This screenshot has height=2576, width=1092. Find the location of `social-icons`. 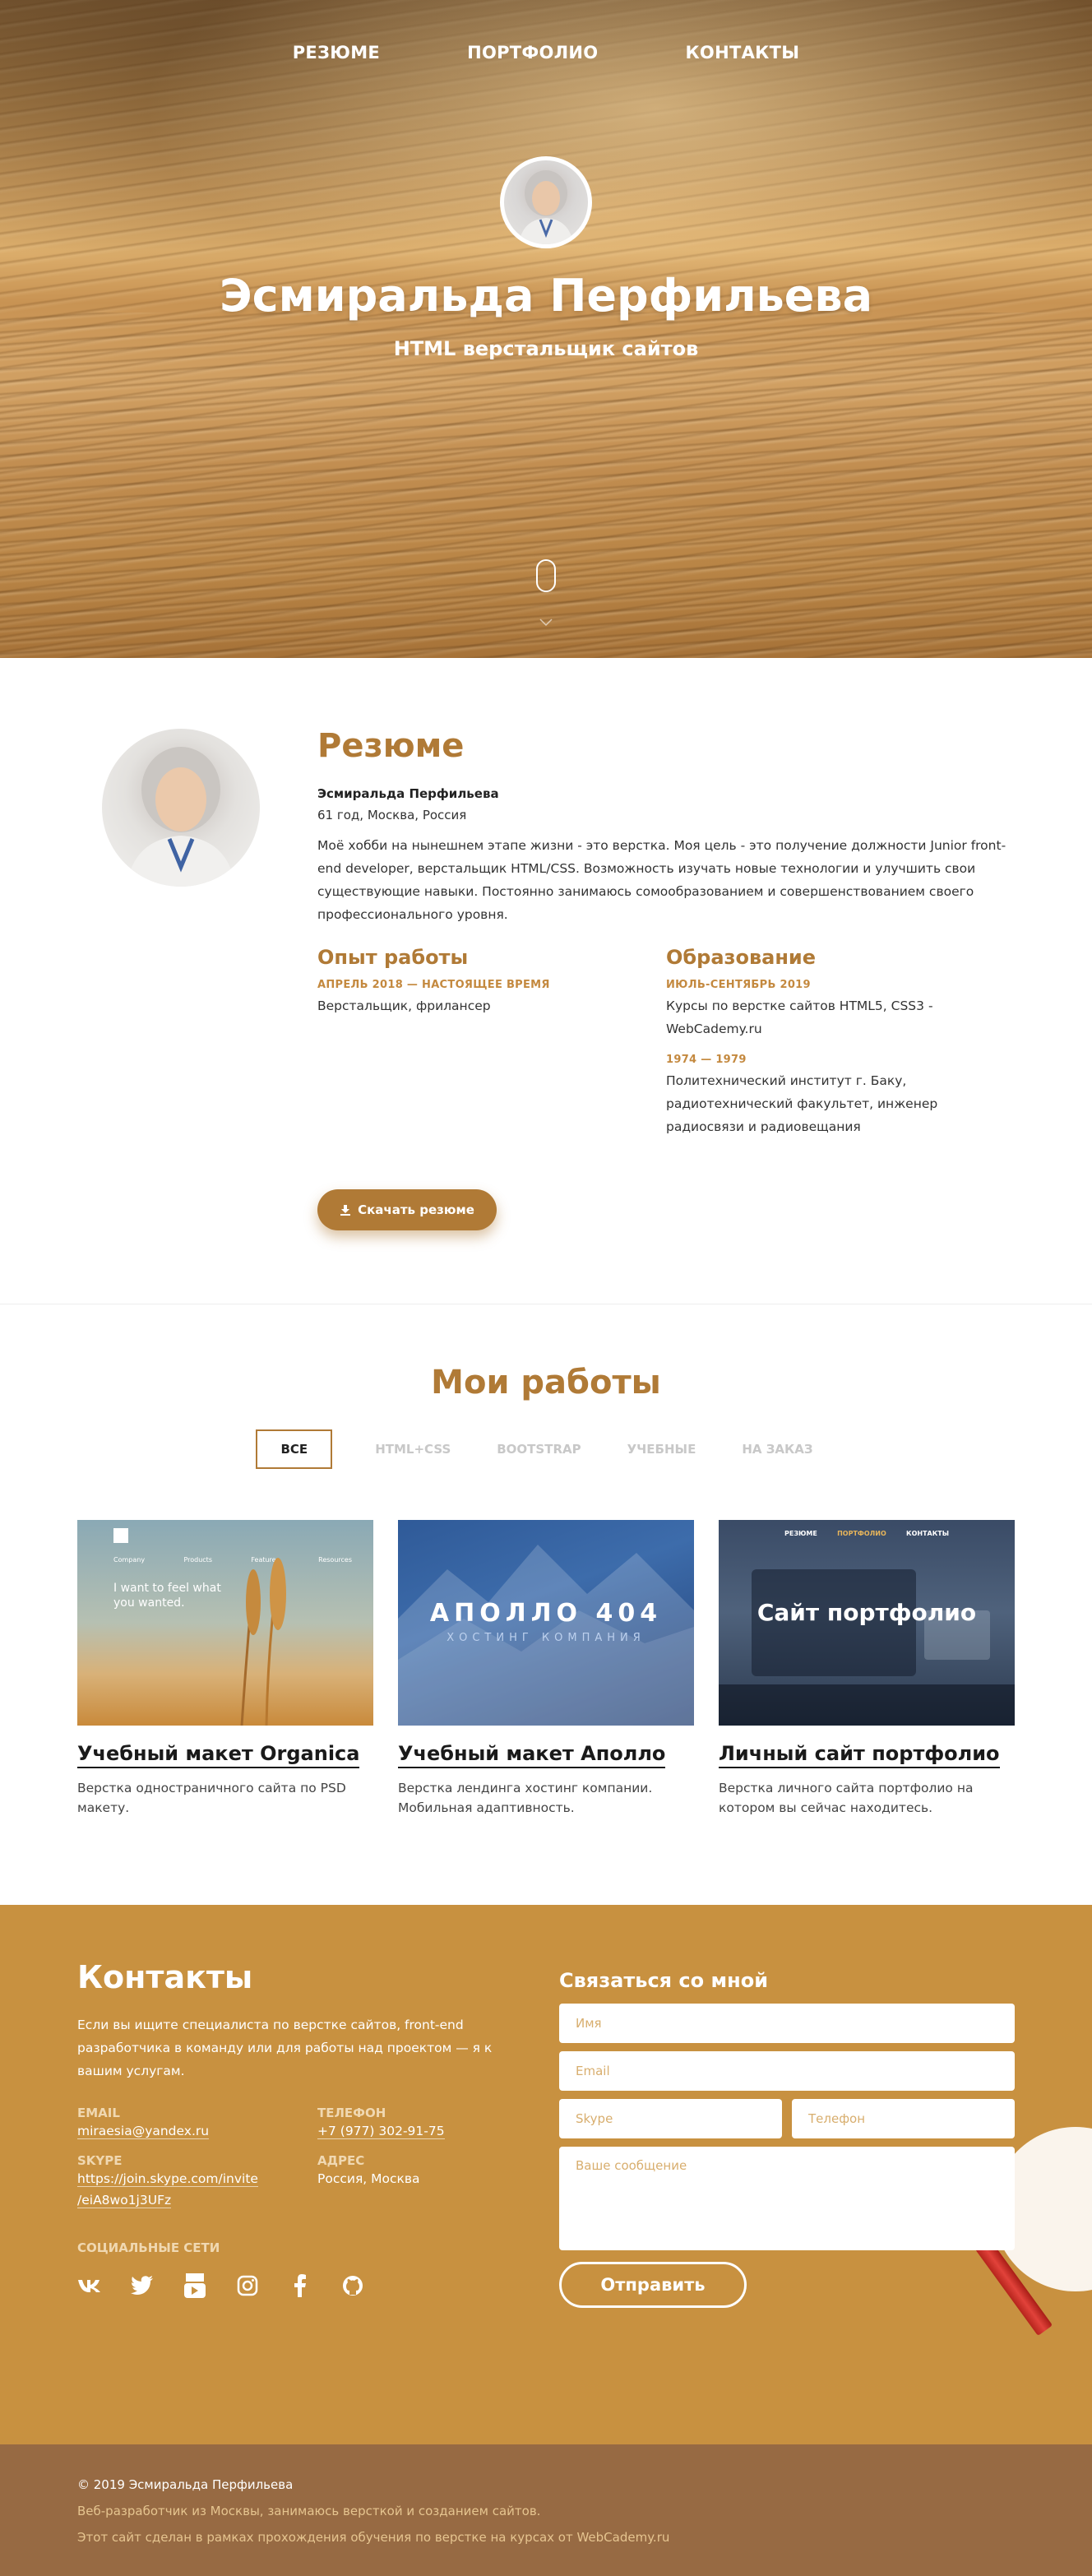

social-icons is located at coordinates (299, 2286).